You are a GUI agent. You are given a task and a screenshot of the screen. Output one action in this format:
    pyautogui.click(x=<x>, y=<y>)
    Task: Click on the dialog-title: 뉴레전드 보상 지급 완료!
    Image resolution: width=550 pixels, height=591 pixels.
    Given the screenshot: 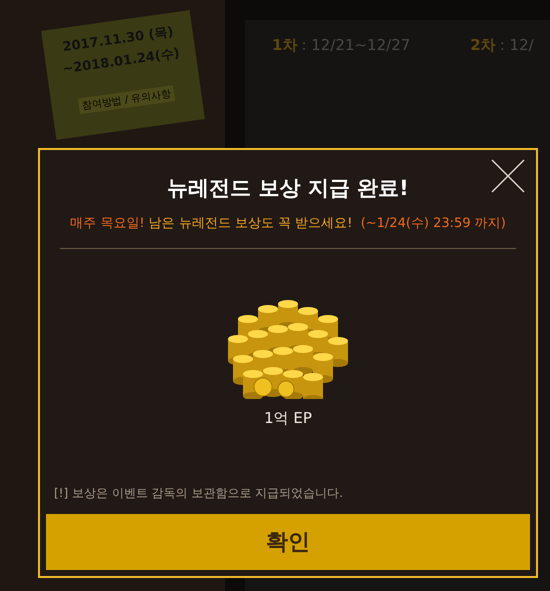 What is the action you would take?
    pyautogui.click(x=288, y=188)
    